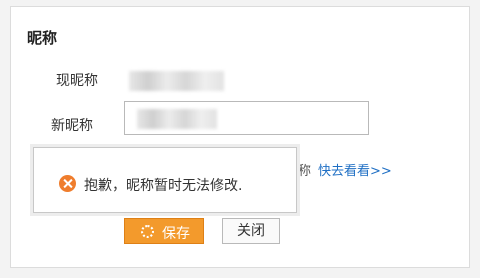 Image resolution: width=480 pixels, height=278 pixels. I want to click on hint-text: 称, so click(305, 171).